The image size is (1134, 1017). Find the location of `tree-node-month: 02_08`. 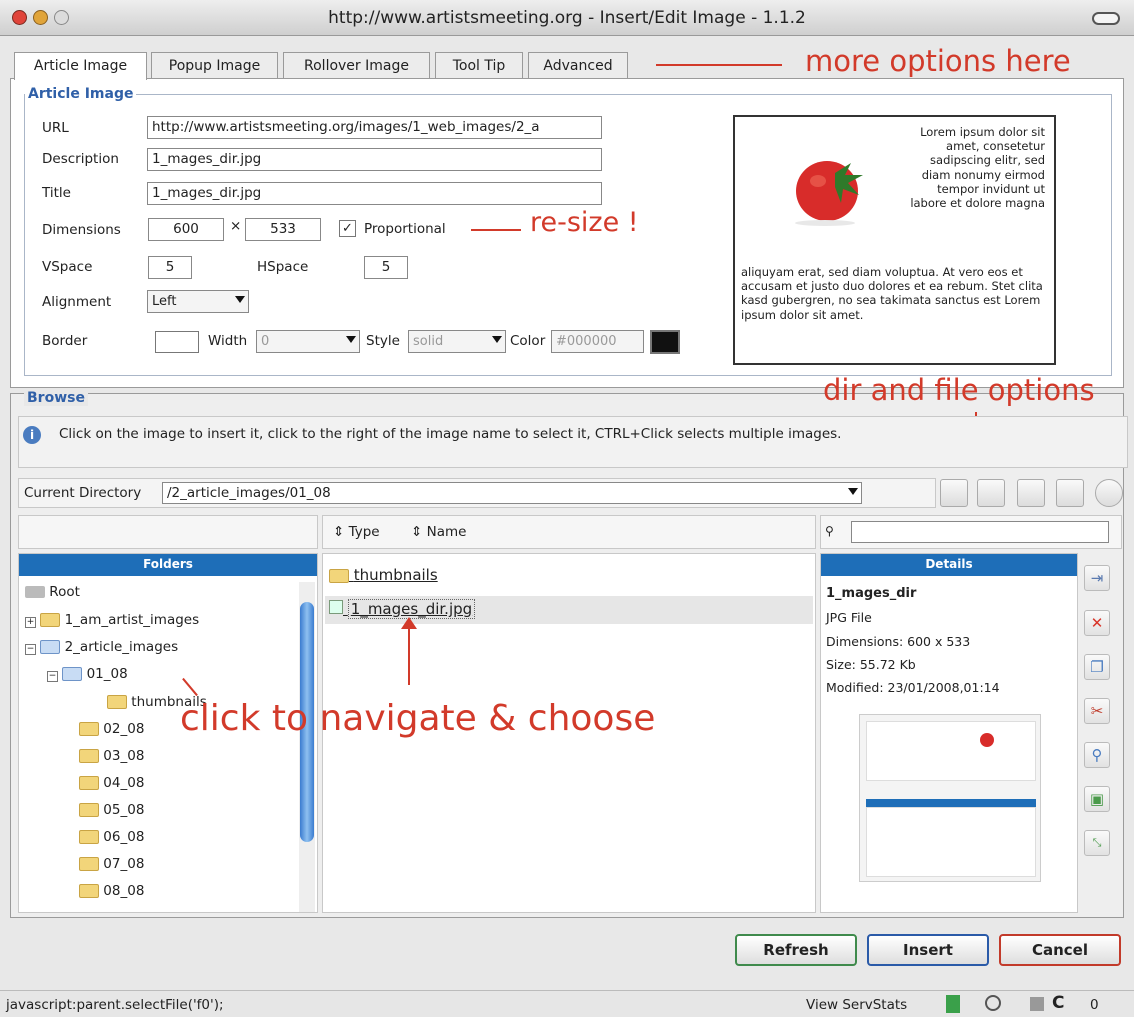

tree-node-month: 02_08 is located at coordinates (111, 729).